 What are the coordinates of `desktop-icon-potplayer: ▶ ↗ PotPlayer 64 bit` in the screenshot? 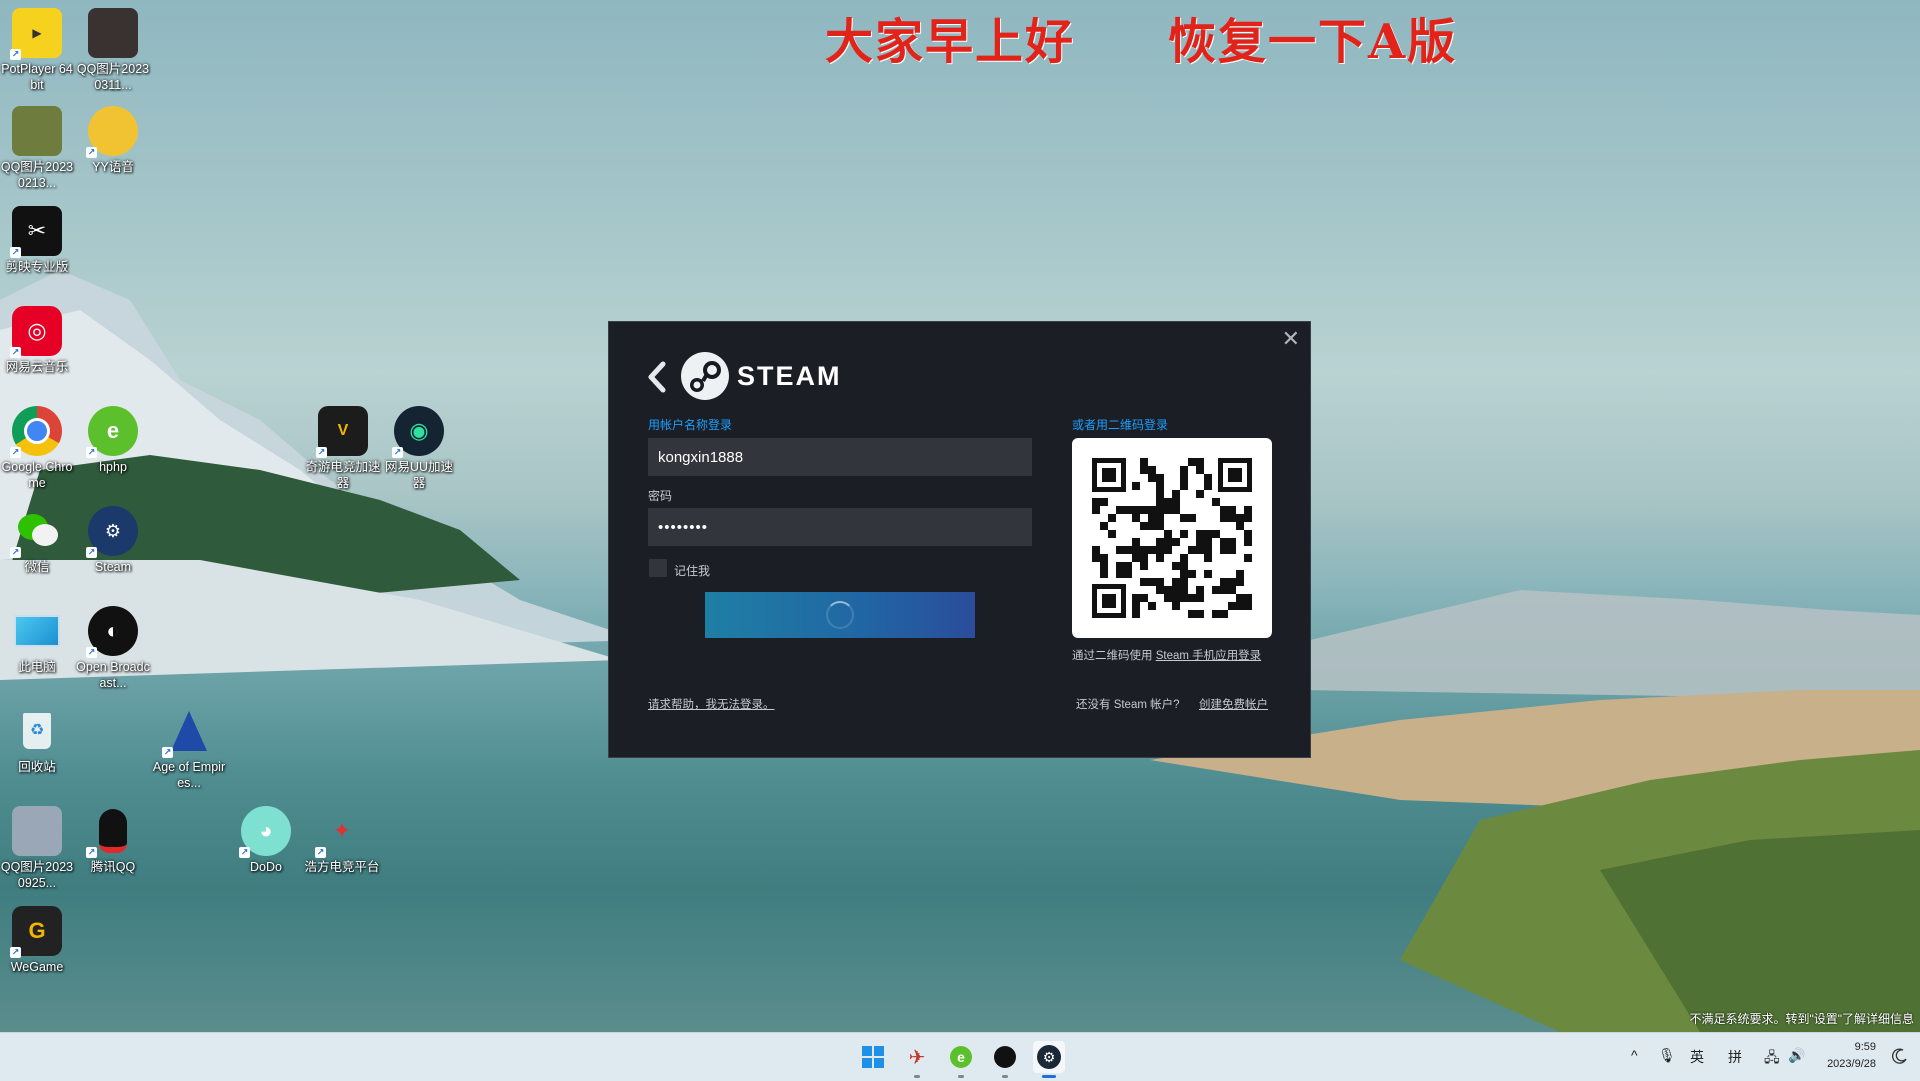 It's located at (38, 50).